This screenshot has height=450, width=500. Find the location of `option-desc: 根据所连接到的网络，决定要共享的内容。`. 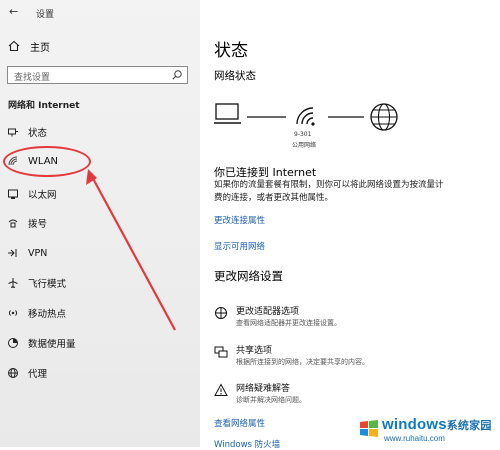

option-desc: 根据所连接到的网络，决定要共享的内容。 is located at coordinates (302, 362).